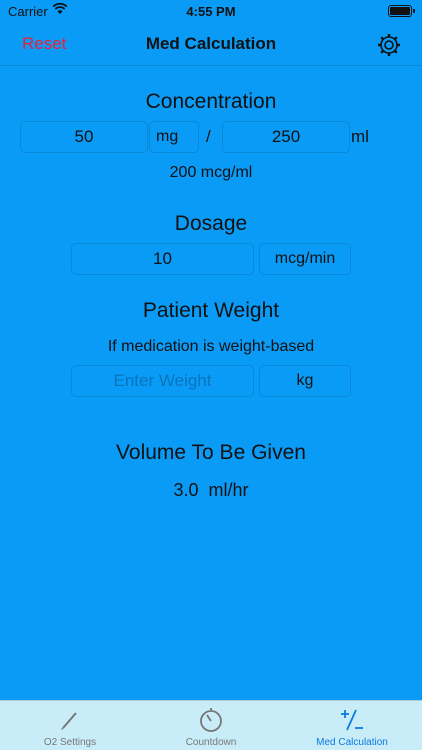 The height and width of the screenshot is (750, 422). I want to click on concentration-volume-input, so click(286, 137).